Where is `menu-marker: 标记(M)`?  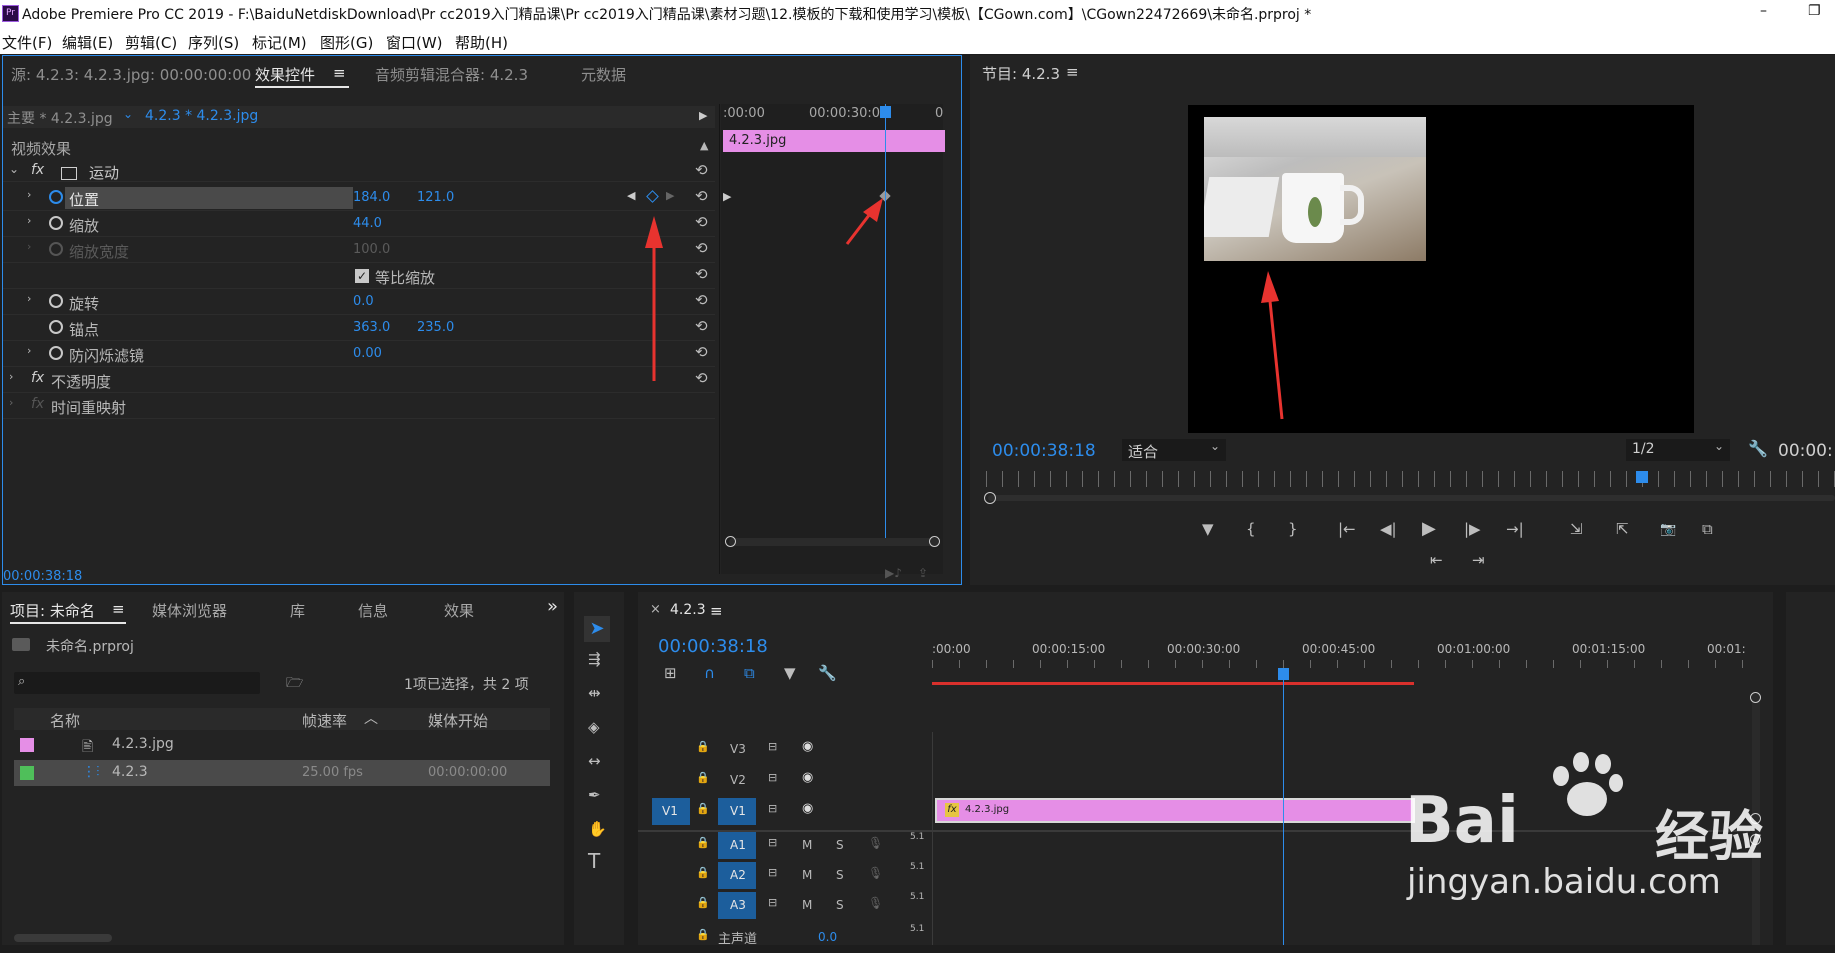 menu-marker: 标记(M) is located at coordinates (279, 42).